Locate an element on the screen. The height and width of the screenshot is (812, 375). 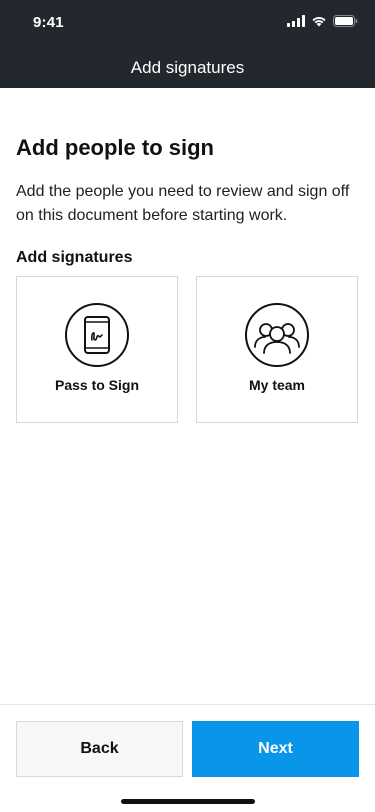
status-icons is located at coordinates (322, 21).